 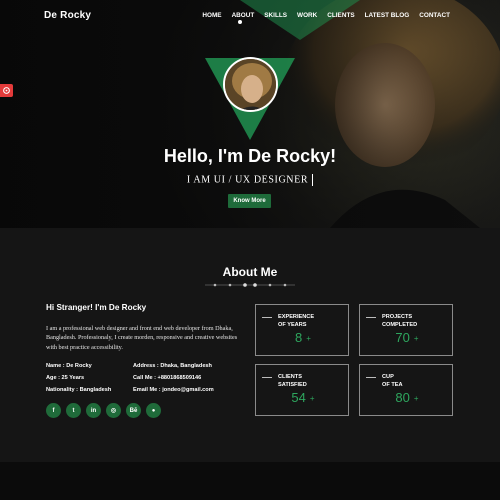 I want to click on typing-caret, so click(x=313, y=180).